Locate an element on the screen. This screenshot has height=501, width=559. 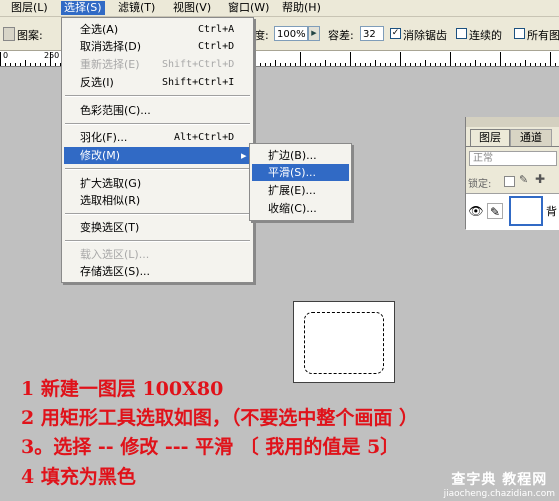
menu-layer: 图层(L) is located at coordinates (29, 8).